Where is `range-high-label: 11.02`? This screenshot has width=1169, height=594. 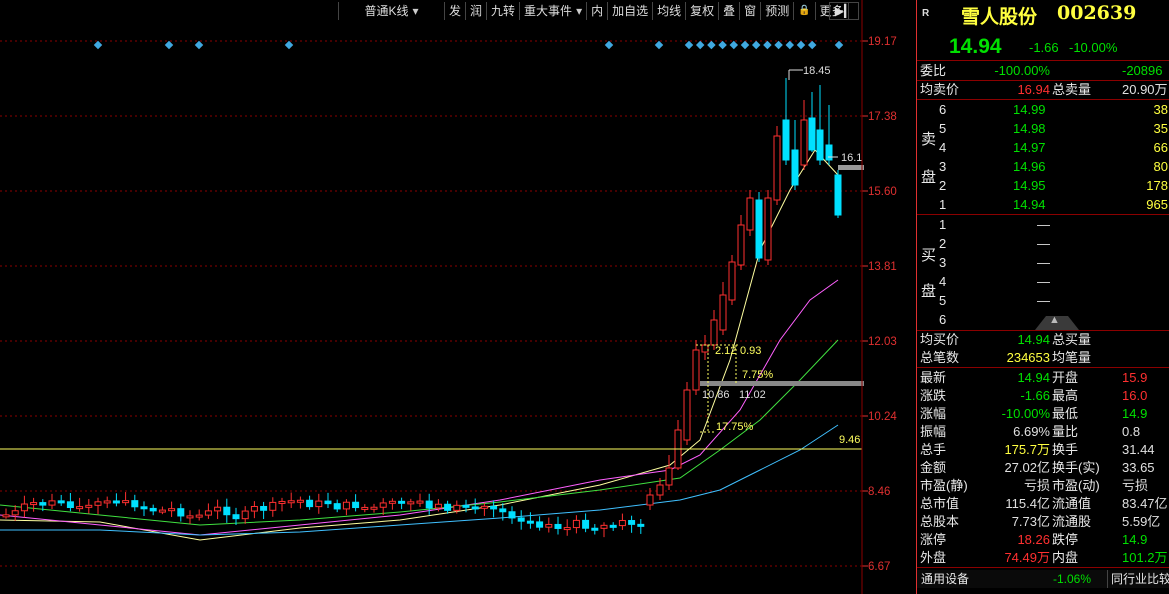
range-high-label: 11.02 is located at coordinates (752, 395).